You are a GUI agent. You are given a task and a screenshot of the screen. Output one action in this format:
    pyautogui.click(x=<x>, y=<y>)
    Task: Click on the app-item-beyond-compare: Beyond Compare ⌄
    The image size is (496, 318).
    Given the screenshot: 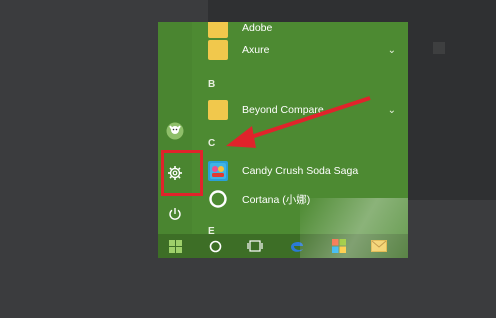 What is the action you would take?
    pyautogui.click(x=308, y=110)
    